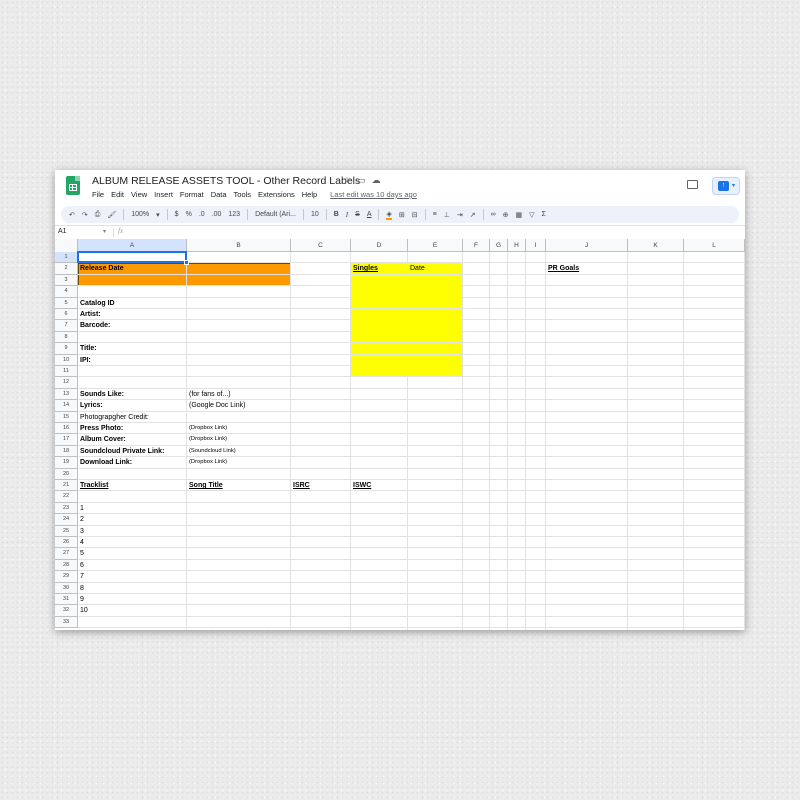  I want to click on merge-cells-icon: ⊟, so click(415, 215).